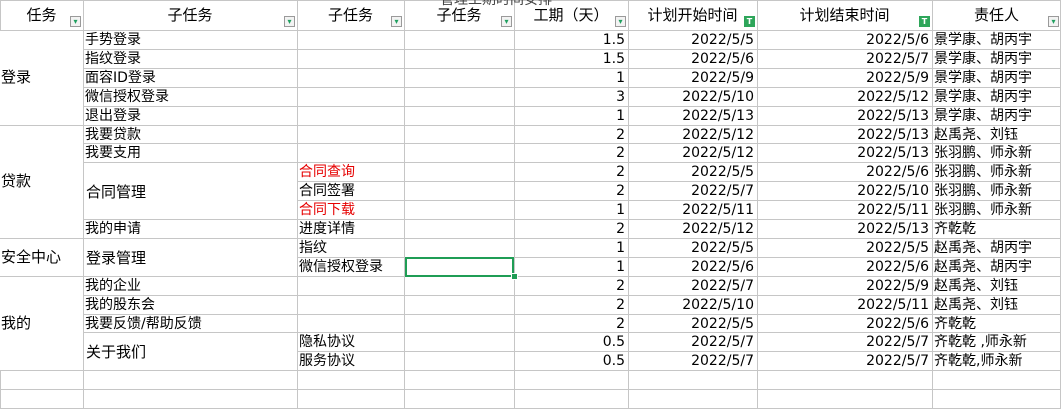 This screenshot has width=1061, height=409. What do you see at coordinates (190, 40) in the screenshot?
I see `subtask-cell: 手势登录` at bounding box center [190, 40].